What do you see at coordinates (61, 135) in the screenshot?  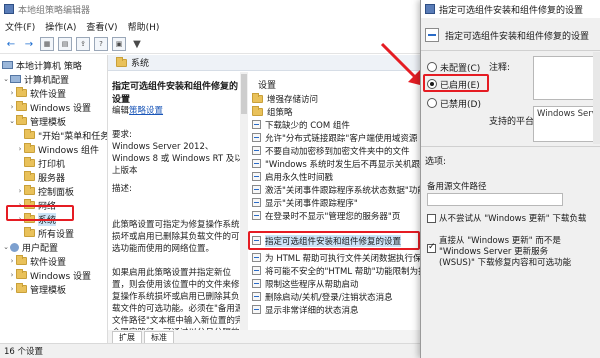 I see `tree-item-start-menu: "开始"菜单和任务栏` at bounding box center [61, 135].